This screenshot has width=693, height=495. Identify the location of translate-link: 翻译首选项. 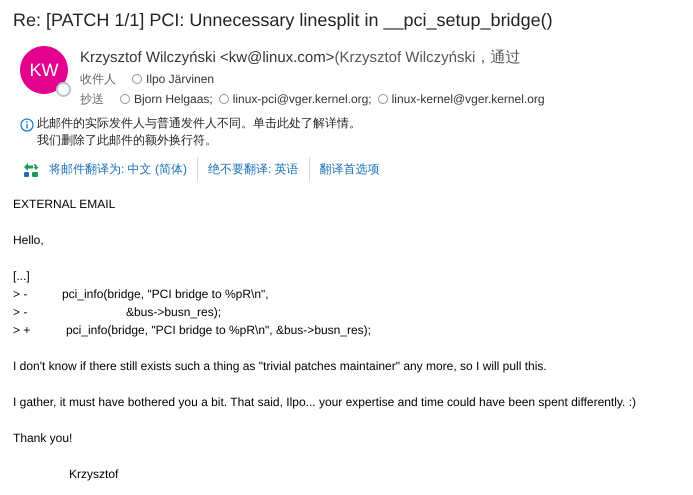
(350, 169).